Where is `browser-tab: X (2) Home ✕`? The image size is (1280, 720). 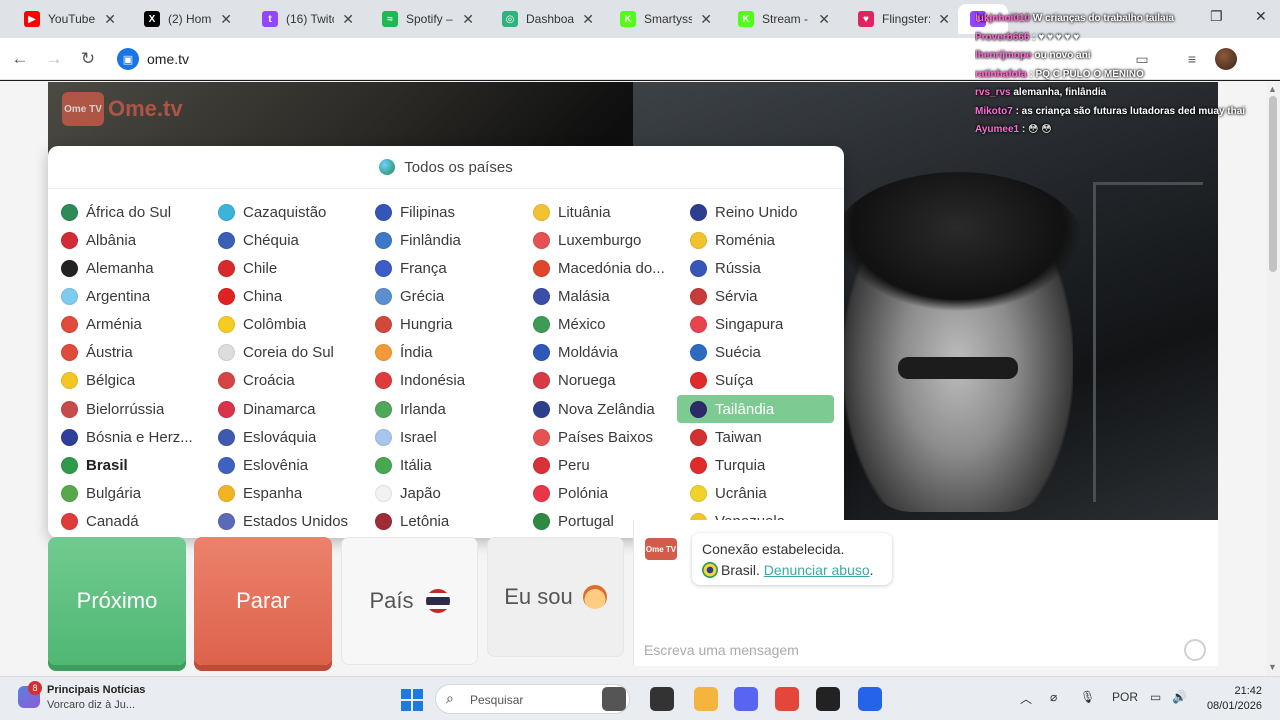
browser-tab: X (2) Home ✕ is located at coordinates (186, 19).